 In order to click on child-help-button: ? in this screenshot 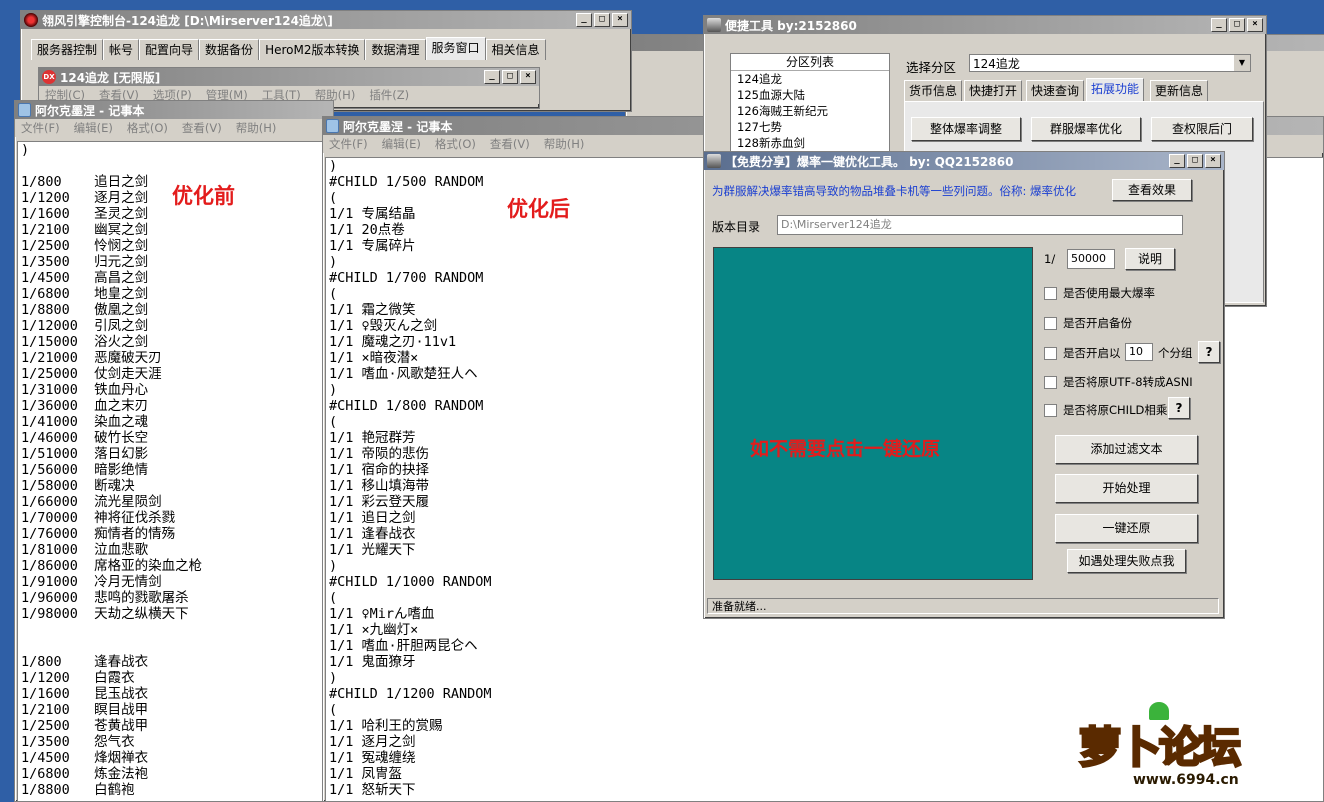, I will do `click(1179, 408)`.